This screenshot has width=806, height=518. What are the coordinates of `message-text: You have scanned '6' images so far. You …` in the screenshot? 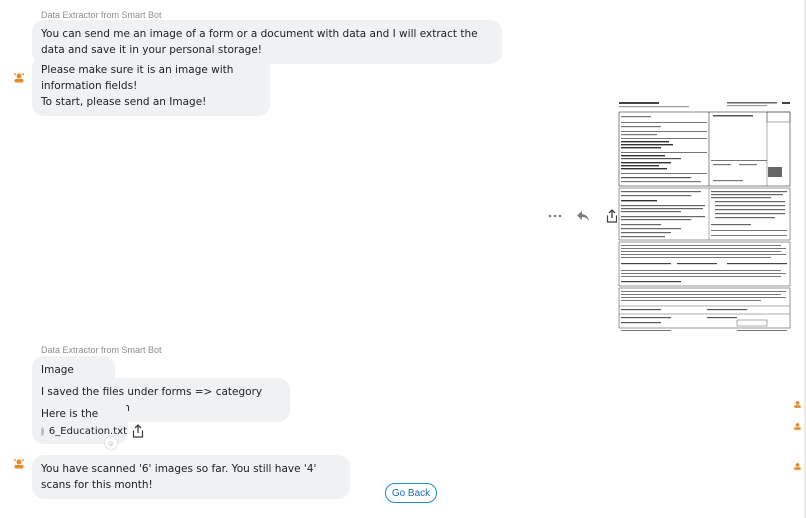 It's located at (179, 477).